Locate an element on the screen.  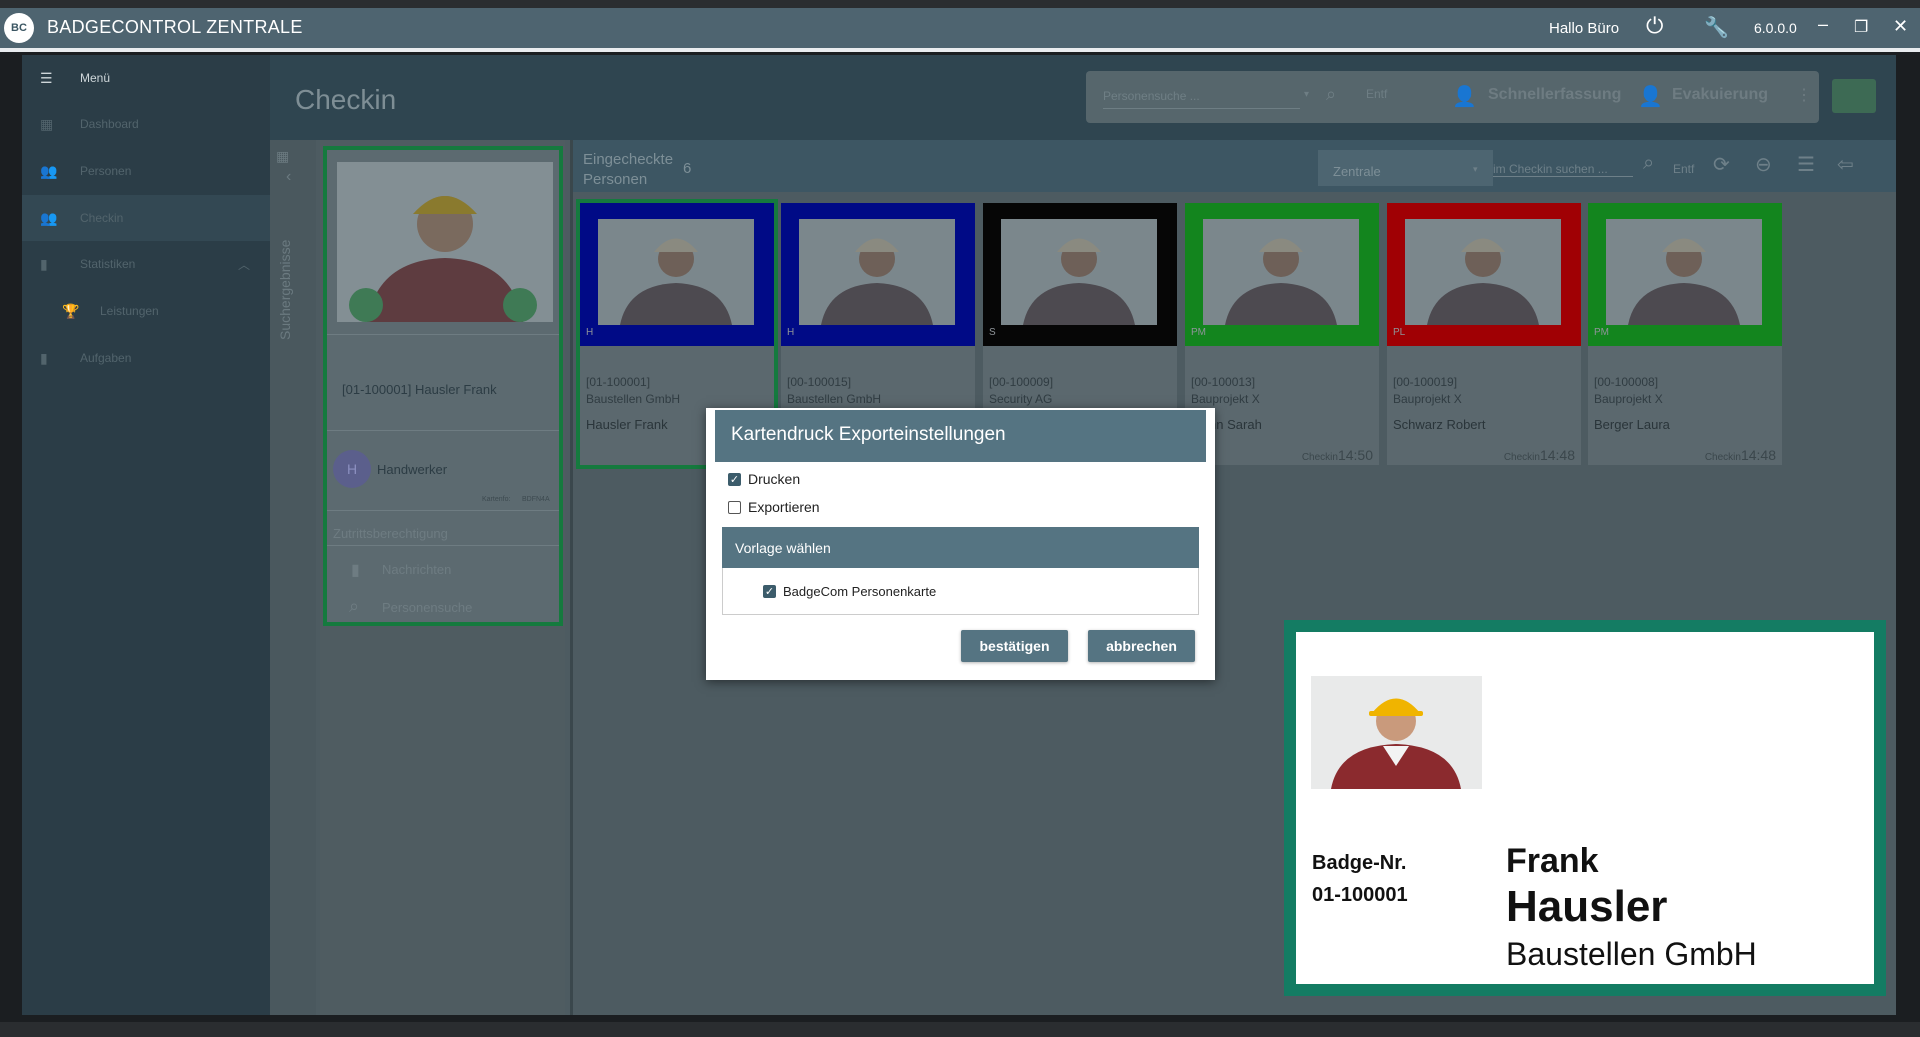
checkin-time-value: 14:48 is located at coordinates (1758, 455).